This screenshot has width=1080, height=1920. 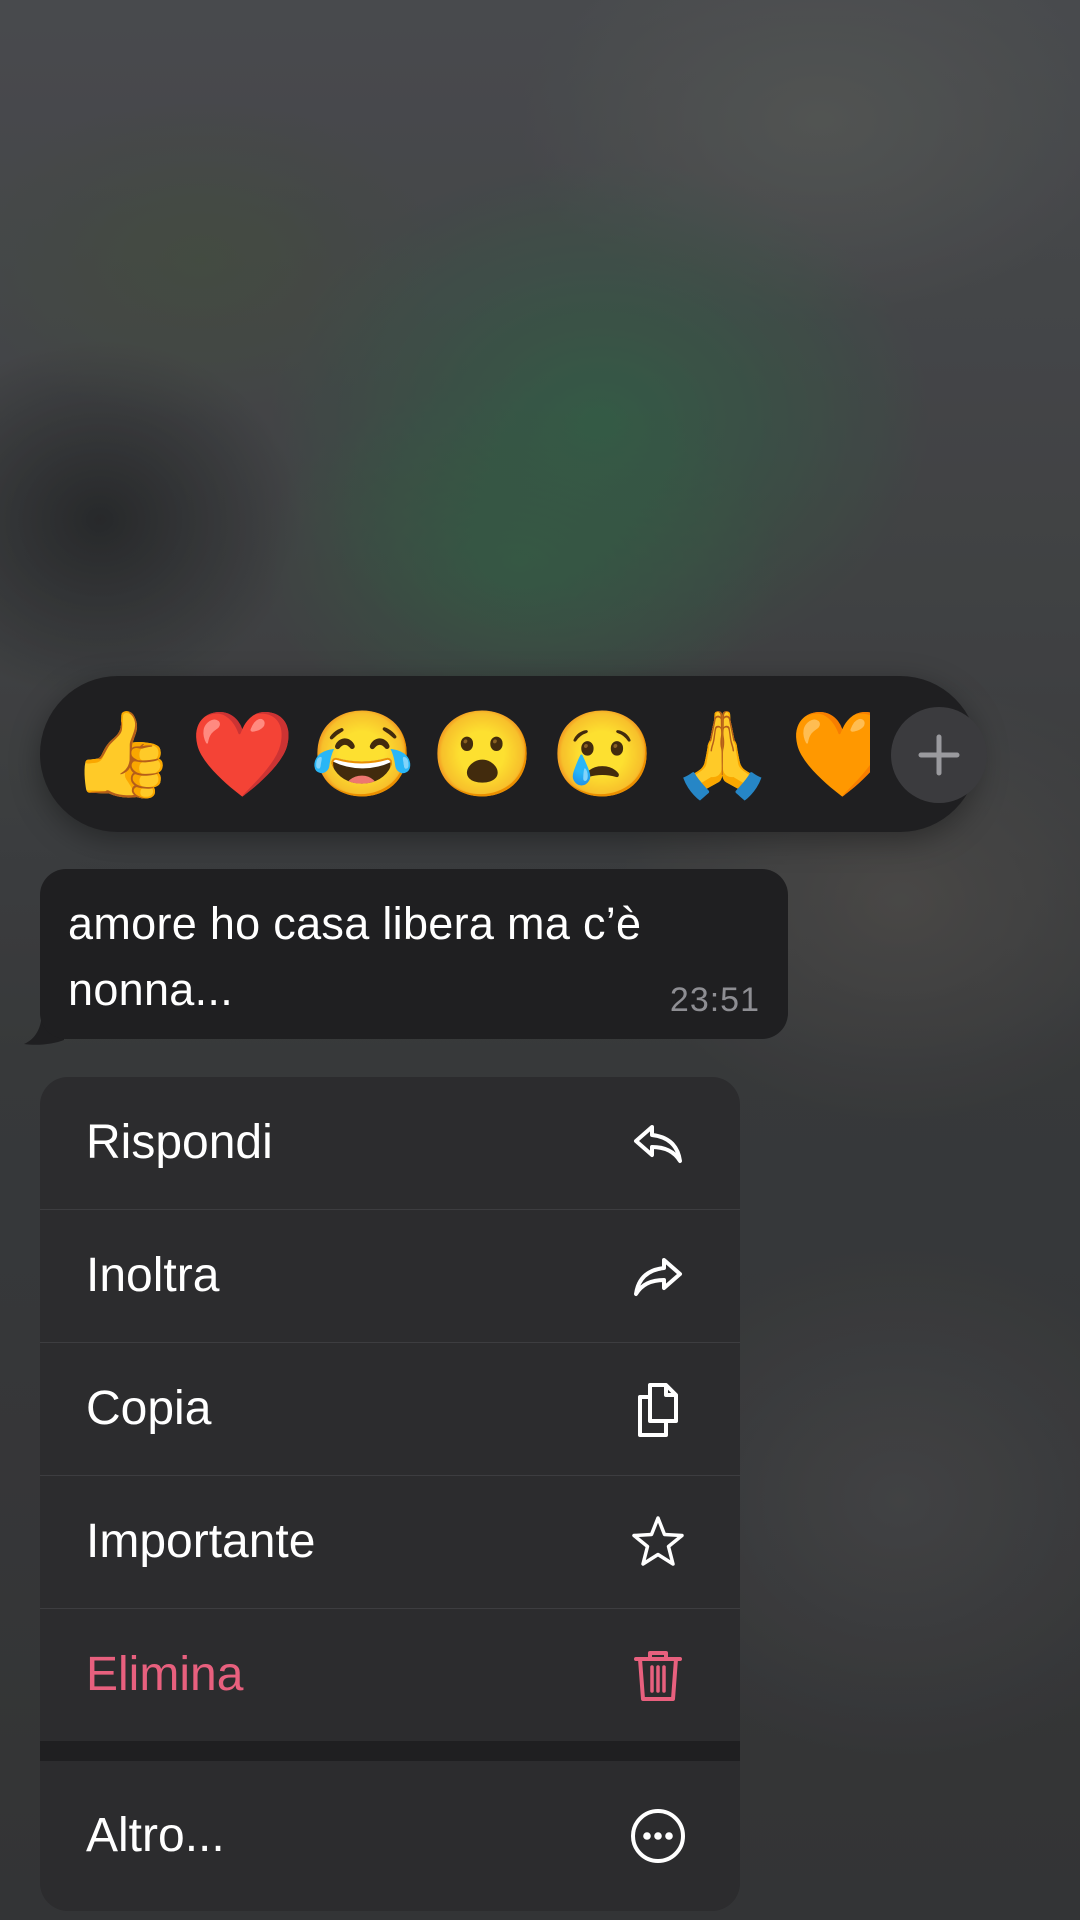 What do you see at coordinates (362, 754) in the screenshot?
I see `reaction-laughing: 😂` at bounding box center [362, 754].